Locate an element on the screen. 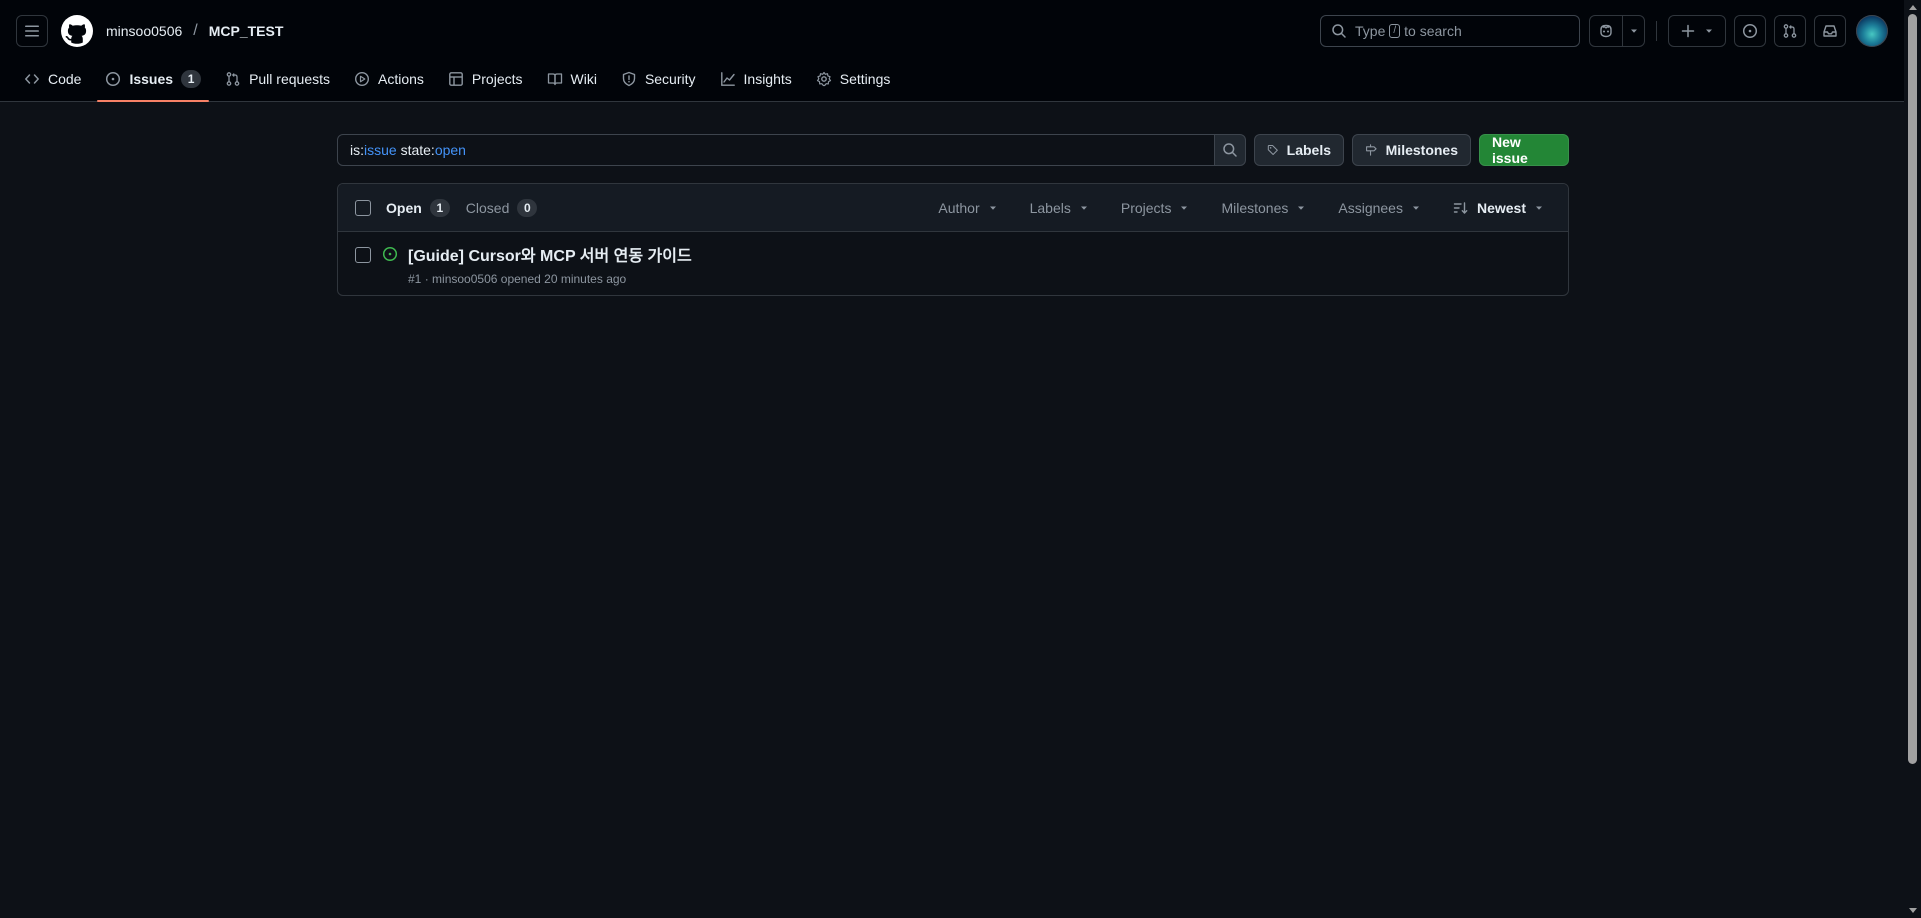 This screenshot has height=918, width=1921. graph-icon is located at coordinates (727, 79).